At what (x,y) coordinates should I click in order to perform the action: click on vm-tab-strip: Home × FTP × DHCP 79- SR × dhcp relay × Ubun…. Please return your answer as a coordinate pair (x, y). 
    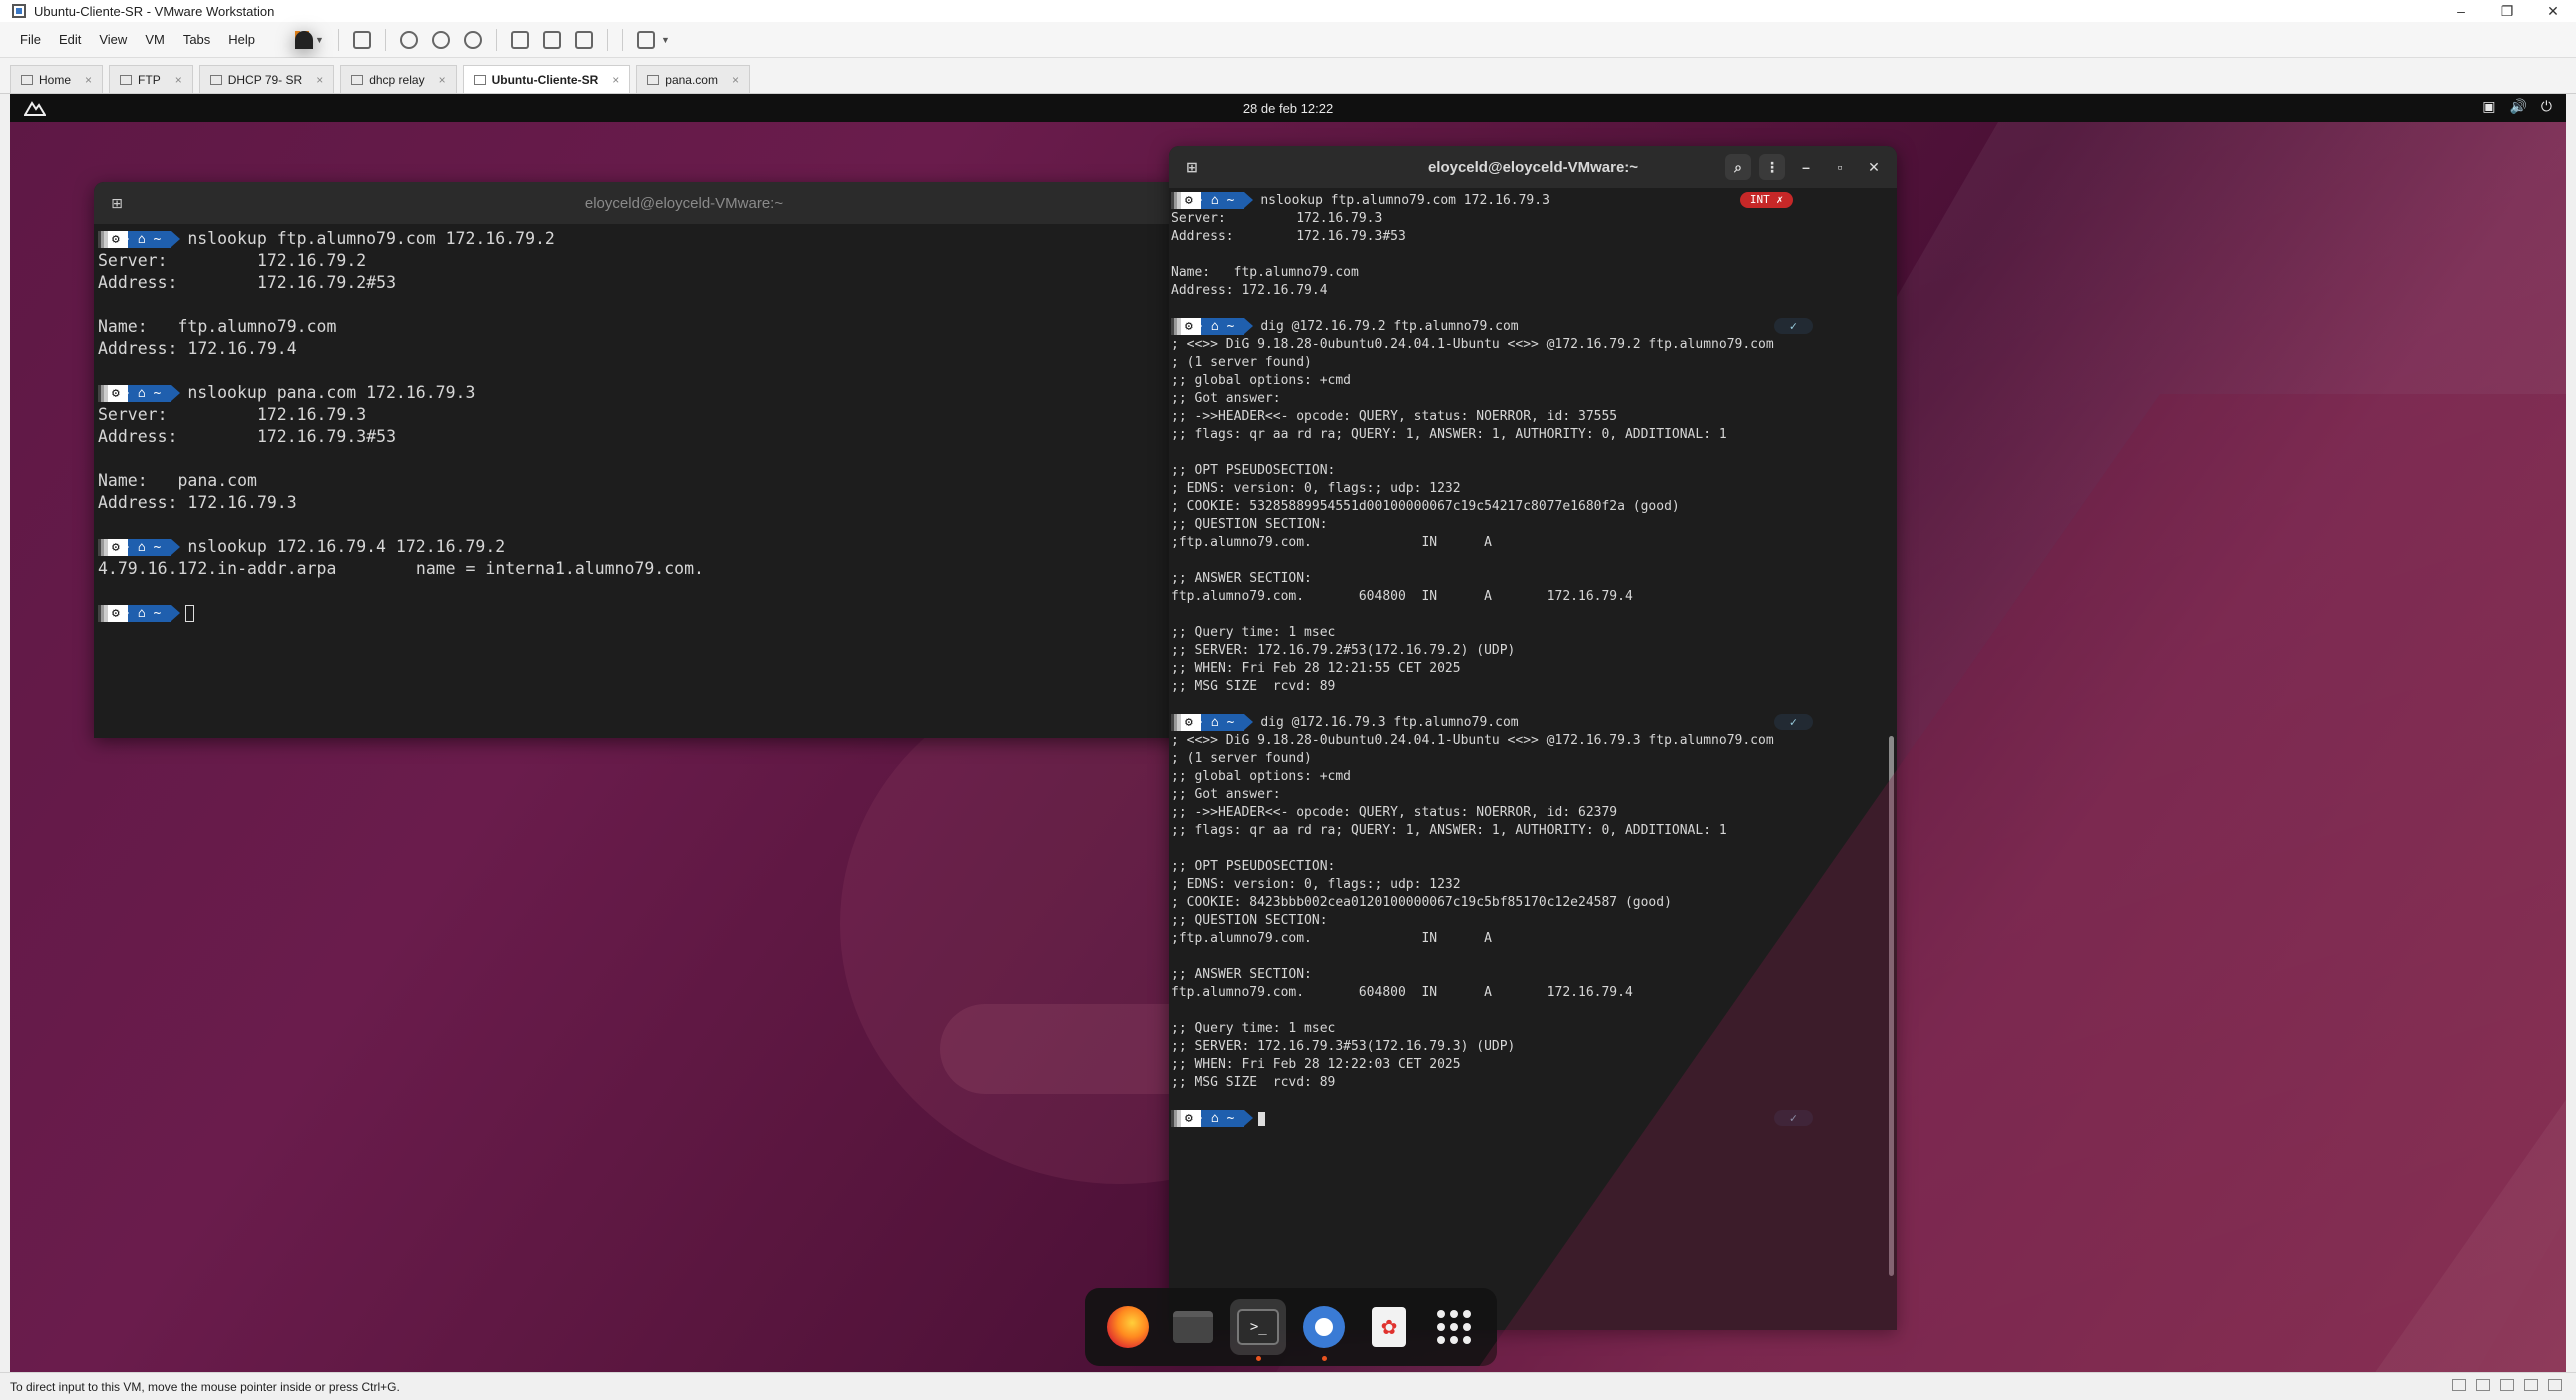
    Looking at the image, I should click on (1288, 76).